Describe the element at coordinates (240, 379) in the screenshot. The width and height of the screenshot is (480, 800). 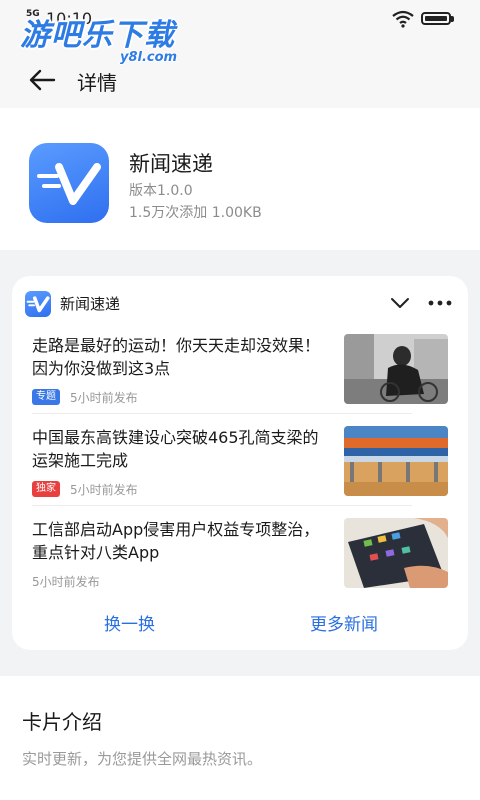
I see `news-item: 走路是最好的运动！你天天走却没效果！因为你没做到这3点 专题 5小时前发布` at that location.